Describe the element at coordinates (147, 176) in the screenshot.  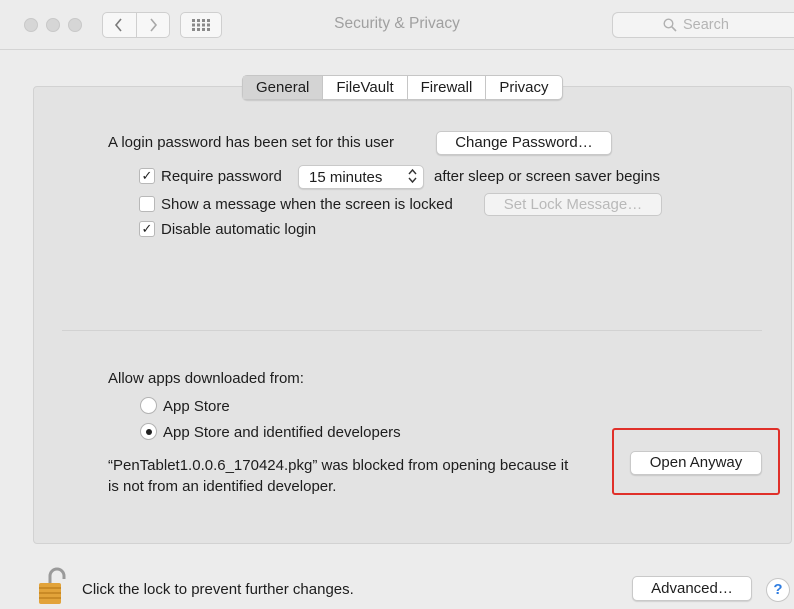
I see `require-password-checkbox: ✓` at that location.